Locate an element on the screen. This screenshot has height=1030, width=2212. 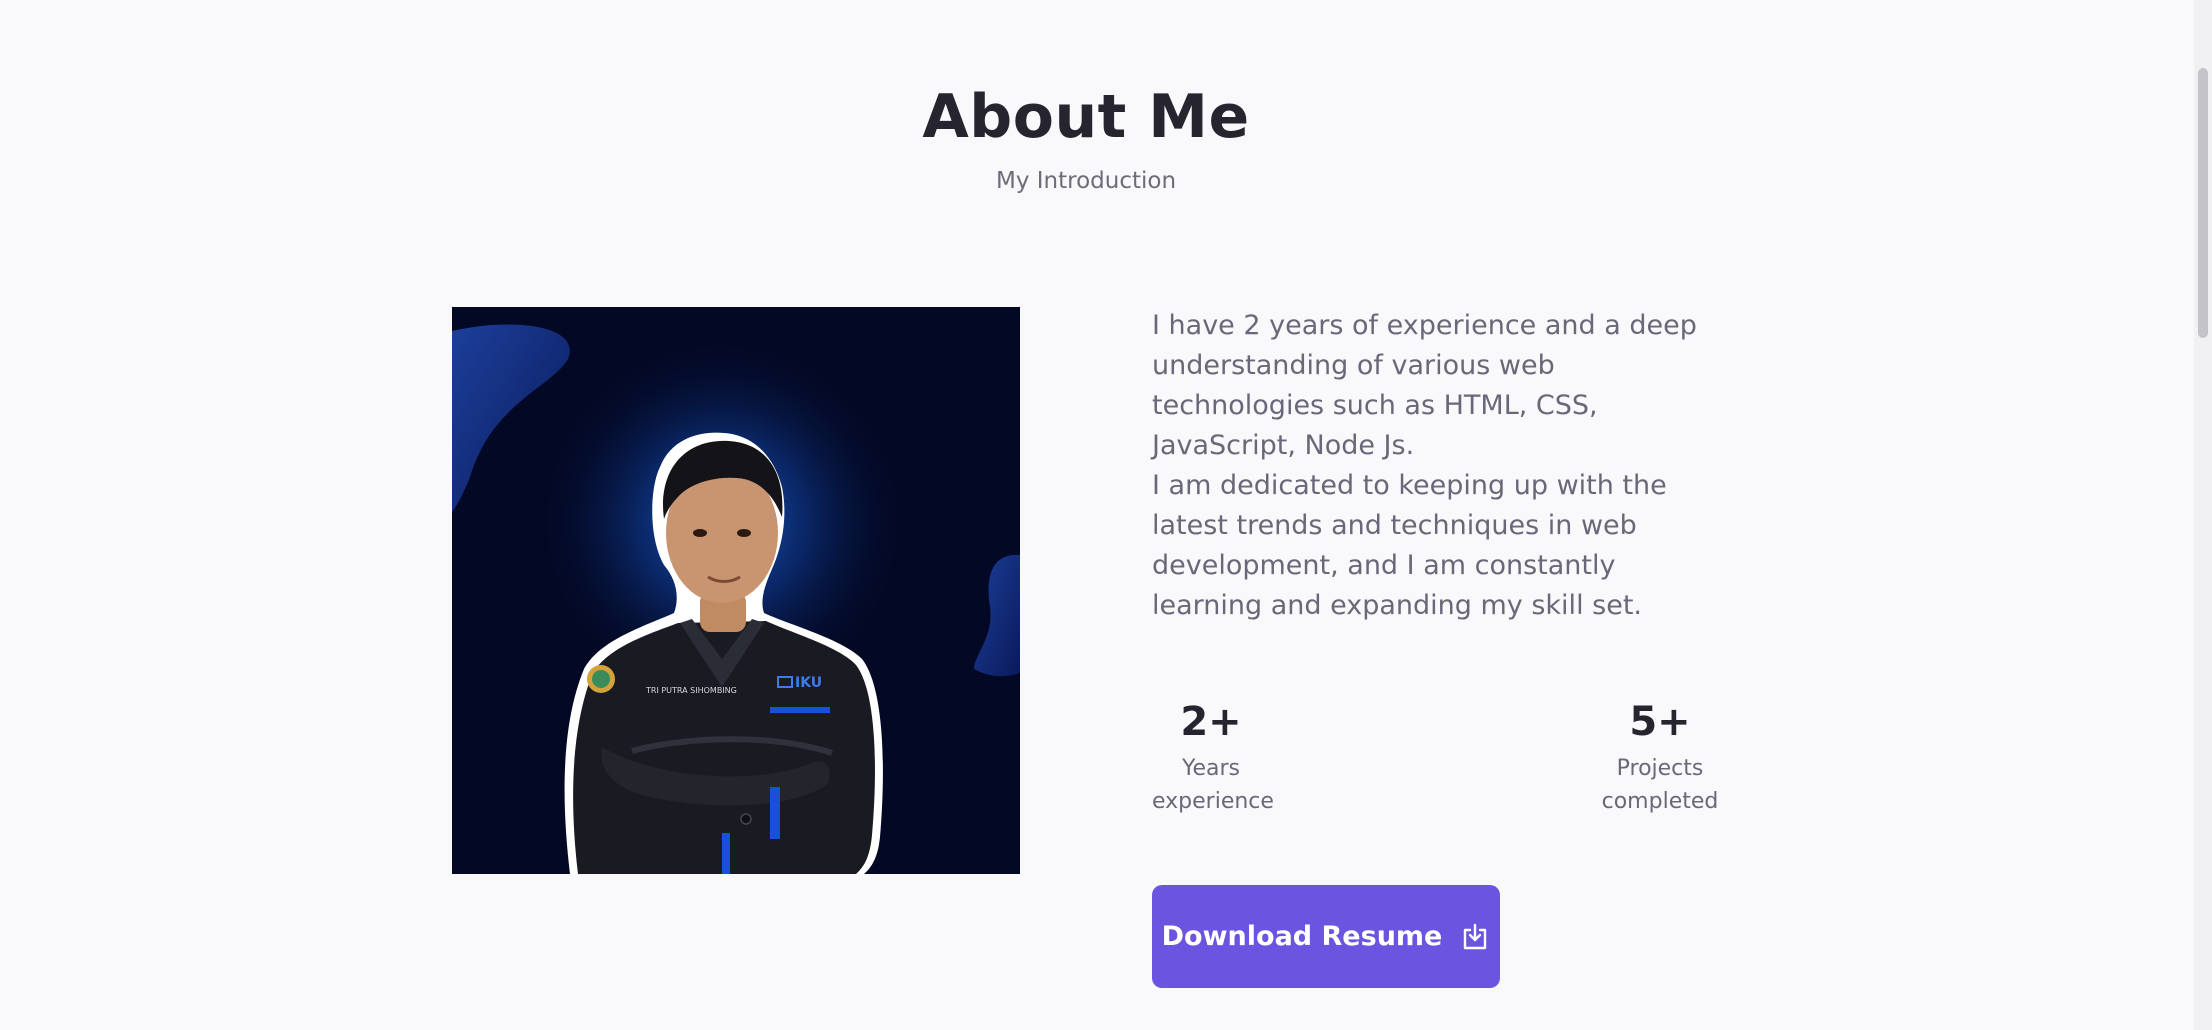
stat-number: 2+ is located at coordinates (1211, 722).